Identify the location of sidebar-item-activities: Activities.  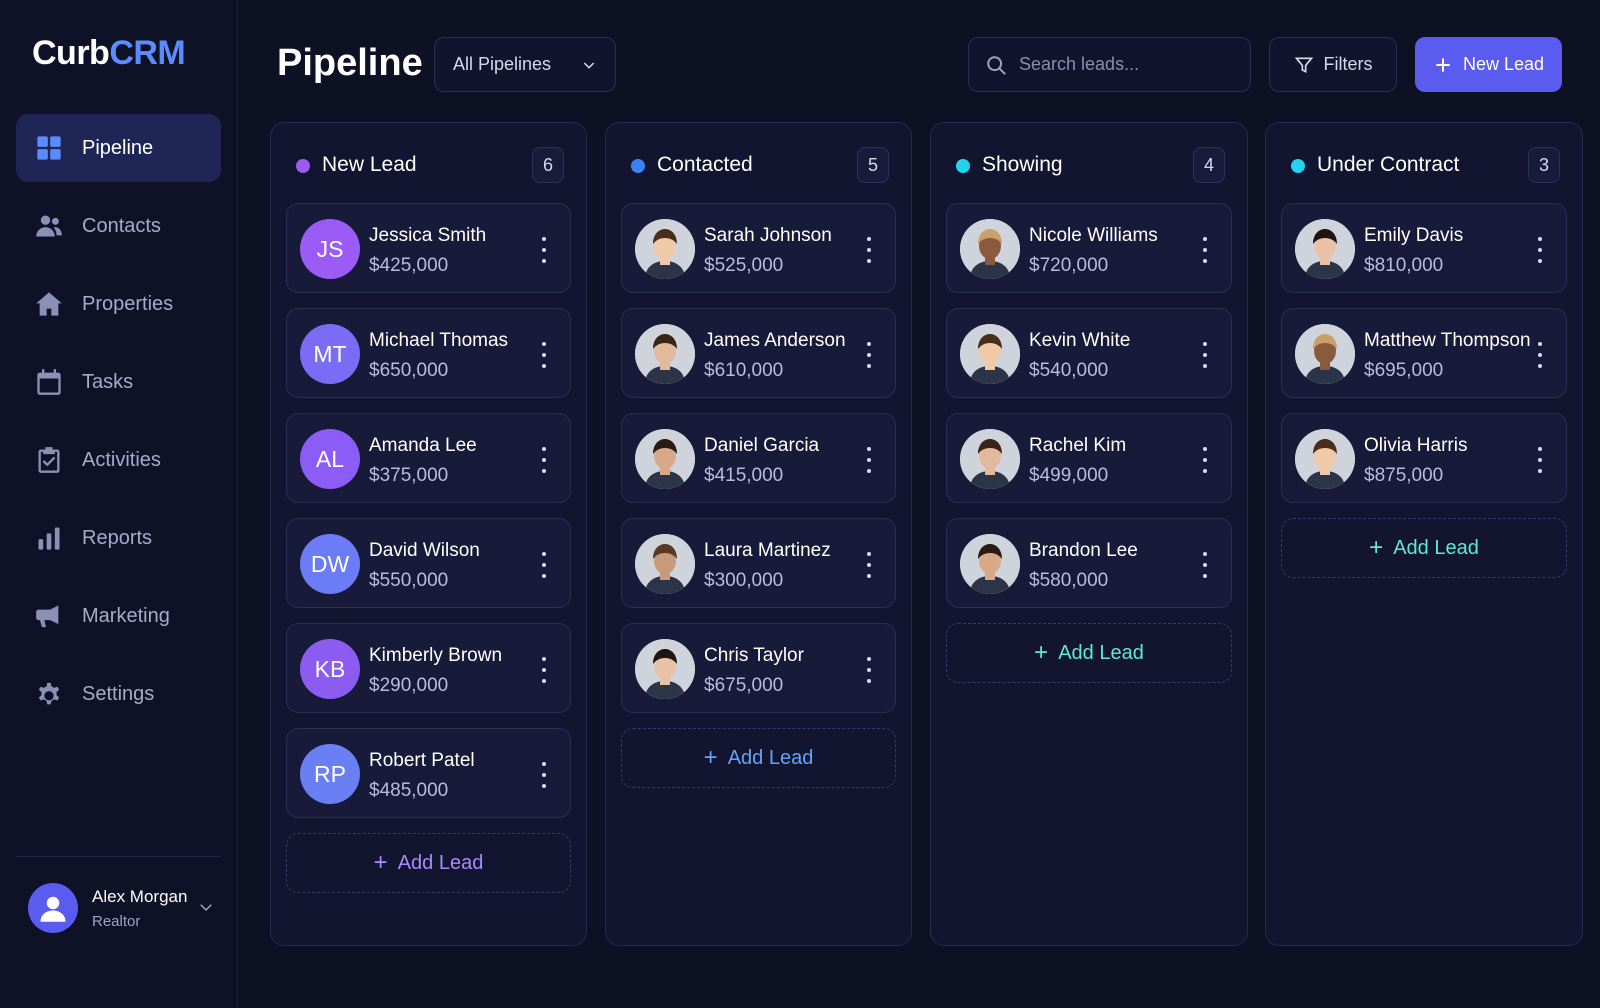
(118, 460).